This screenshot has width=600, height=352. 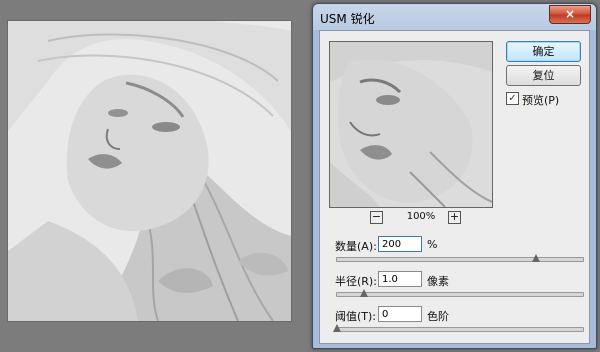 What do you see at coordinates (356, 281) in the screenshot?
I see `radius-label: 半径(R):` at bounding box center [356, 281].